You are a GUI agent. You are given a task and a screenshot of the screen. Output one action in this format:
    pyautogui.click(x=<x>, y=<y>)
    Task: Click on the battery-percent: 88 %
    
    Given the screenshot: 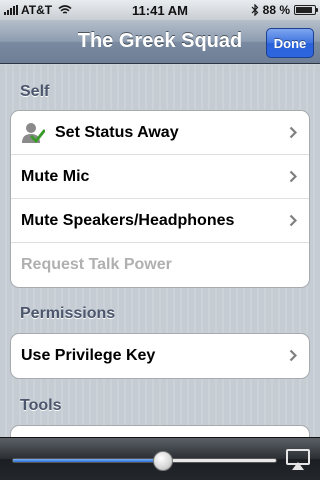 What is the action you would take?
    pyautogui.click(x=276, y=10)
    